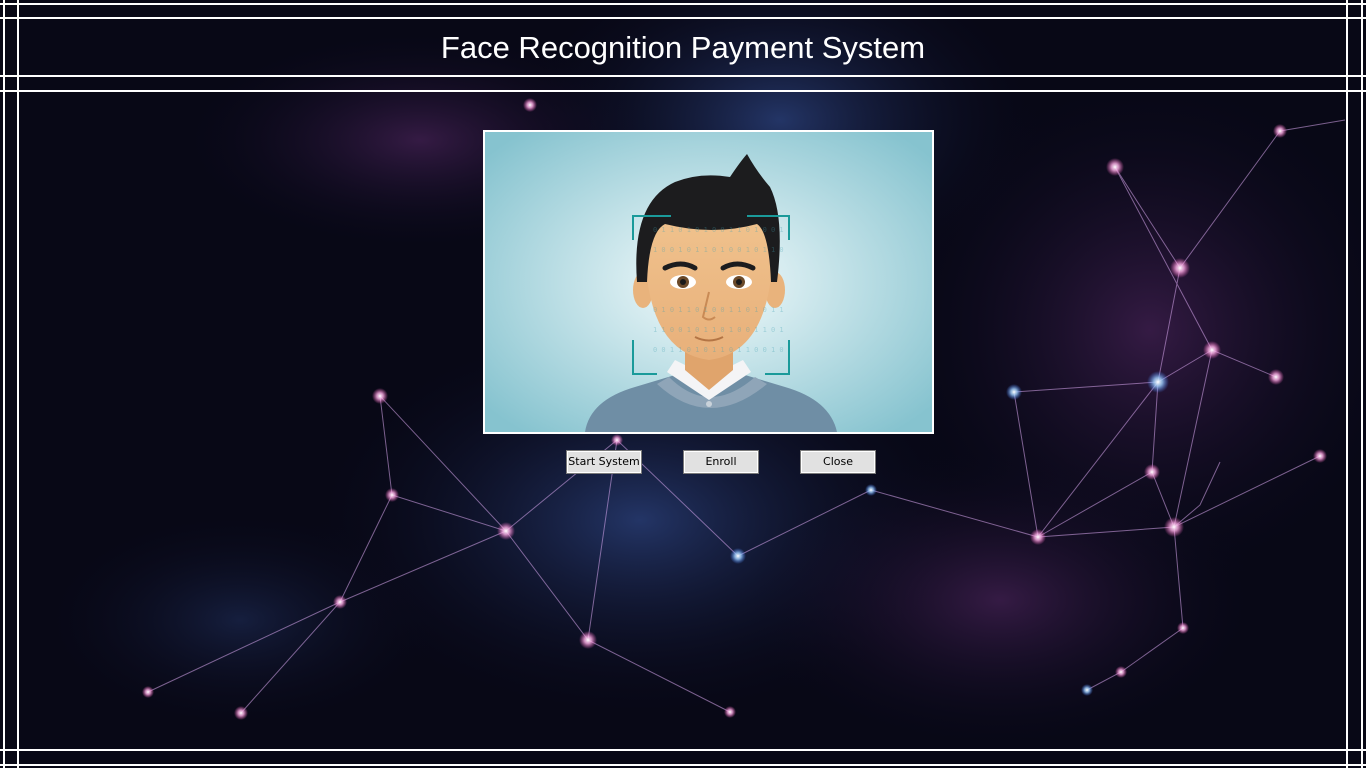  Describe the element at coordinates (718, 330) in the screenshot. I see `svg-text:1 1 0 0 1 0 1 1 0 1 0 0 1 1 0: 1 1 0 0 1 0 1 1 0 1 0 0 1 1 0 1` at that location.